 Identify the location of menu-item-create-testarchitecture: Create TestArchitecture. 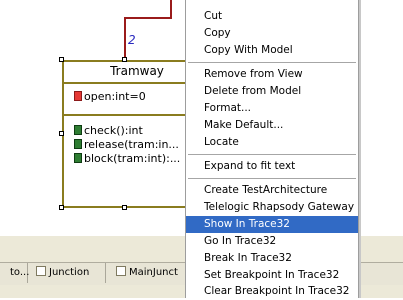
(272, 190).